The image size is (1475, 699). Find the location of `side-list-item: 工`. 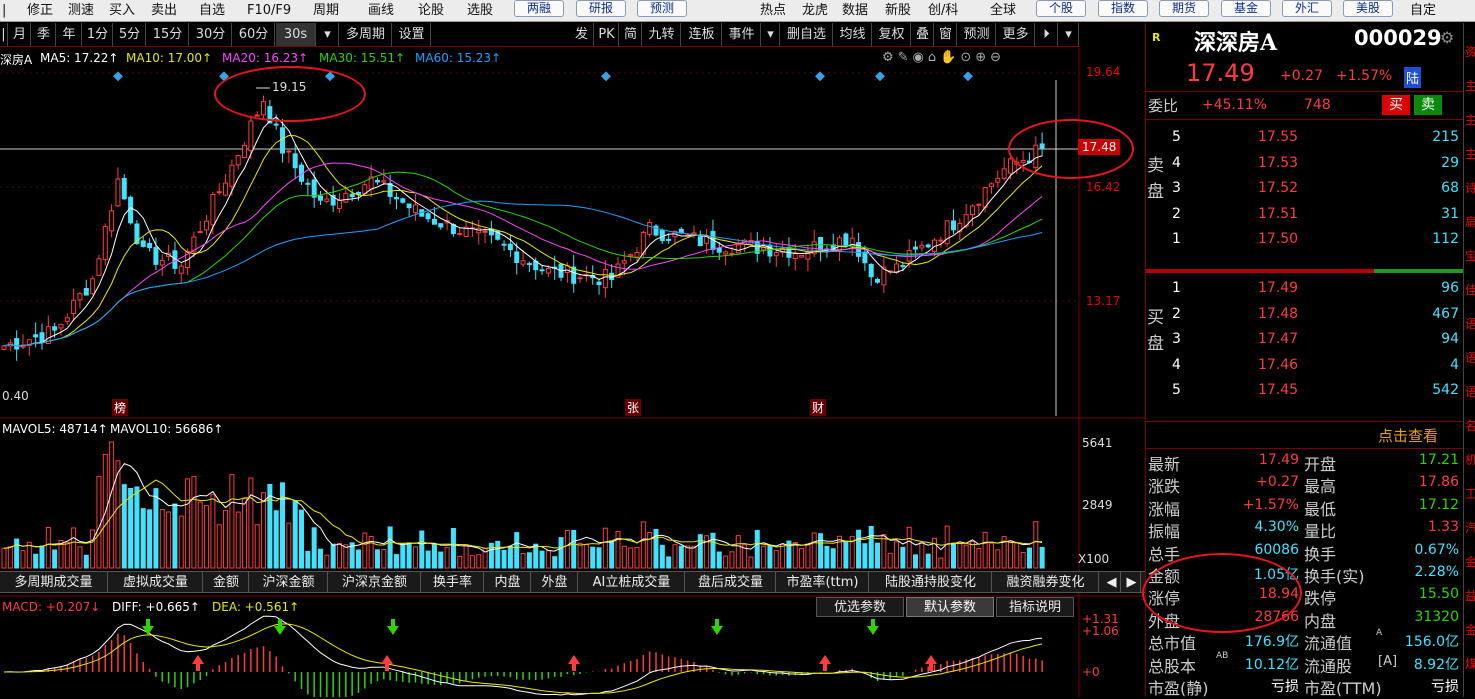

side-list-item: 工 is located at coordinates (1470, 493).